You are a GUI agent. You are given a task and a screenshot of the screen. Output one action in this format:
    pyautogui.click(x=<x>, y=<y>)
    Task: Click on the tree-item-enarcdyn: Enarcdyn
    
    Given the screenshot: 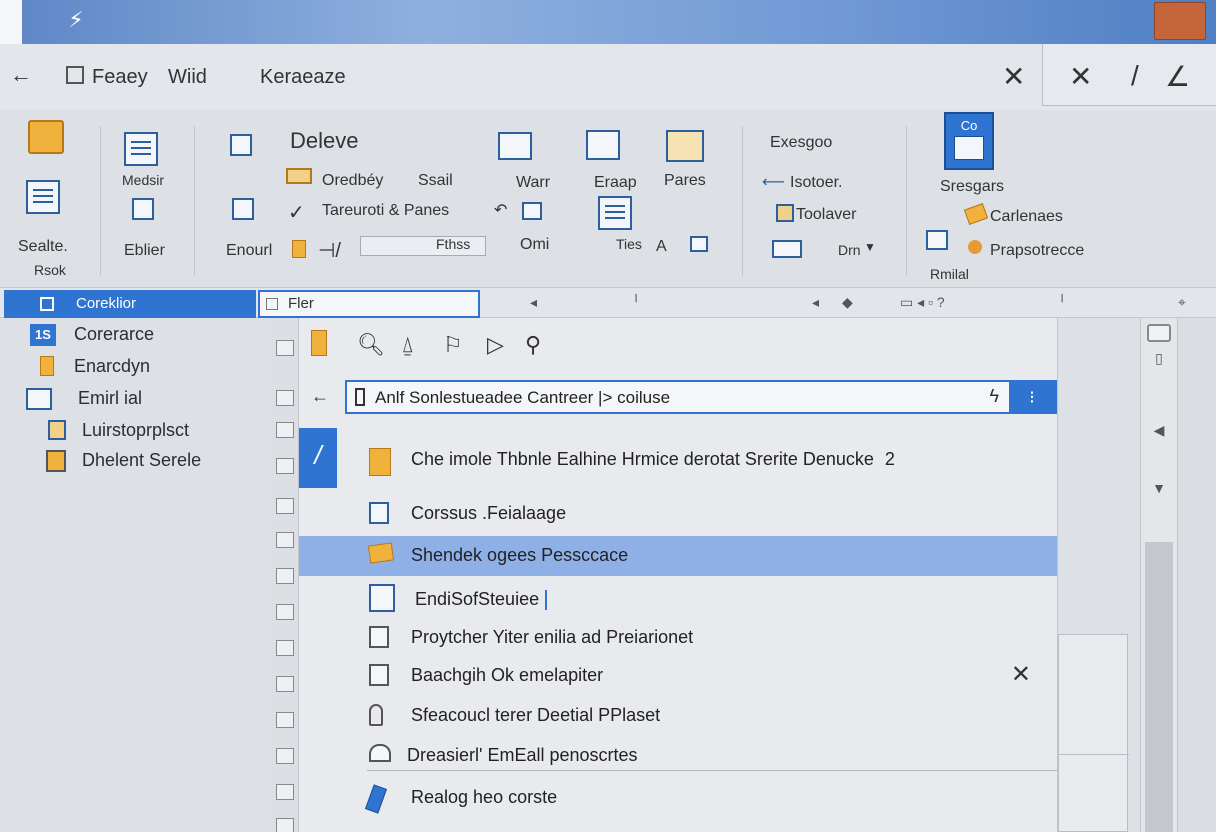 What is the action you would take?
    pyautogui.click(x=112, y=366)
    